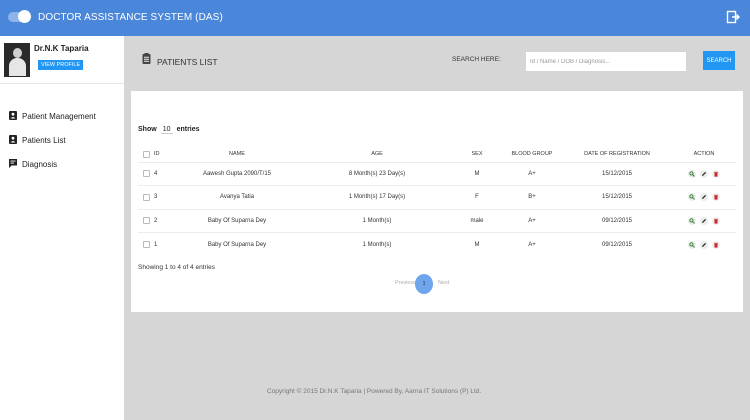 The image size is (750, 420). Describe the element at coordinates (17, 60) in the screenshot. I see `avatar` at that location.